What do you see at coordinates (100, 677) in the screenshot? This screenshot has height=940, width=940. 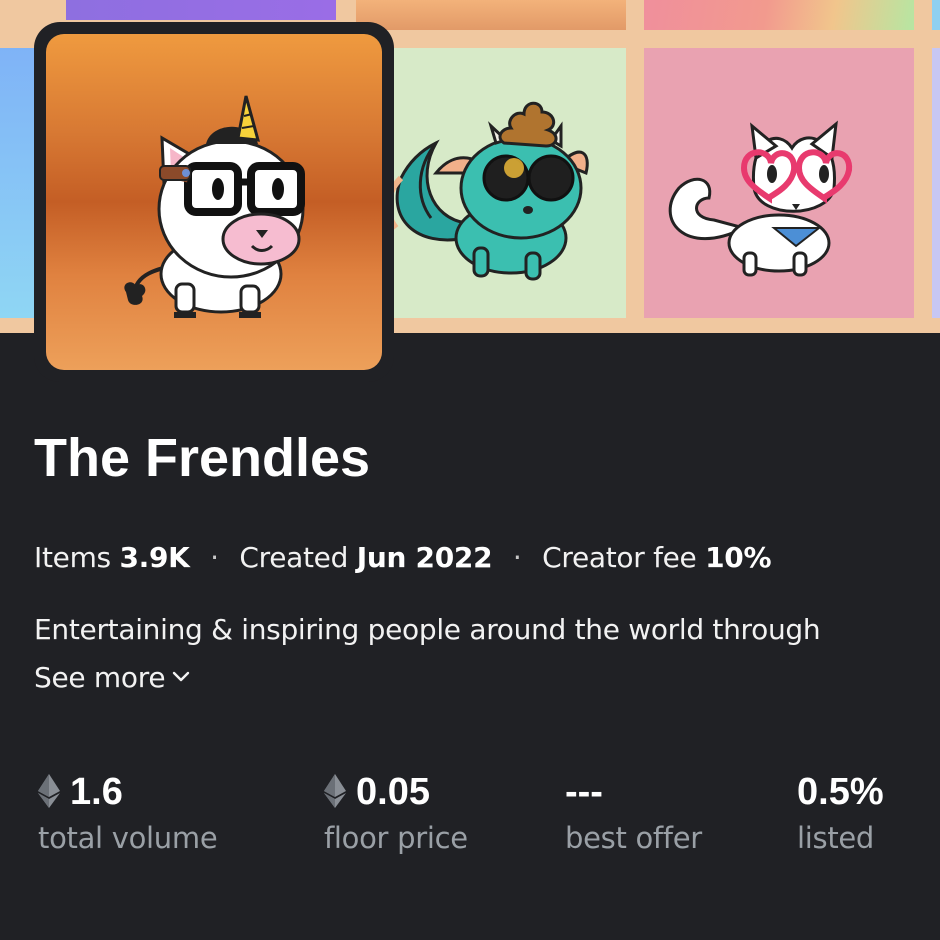 I see `see-more-label: See more` at bounding box center [100, 677].